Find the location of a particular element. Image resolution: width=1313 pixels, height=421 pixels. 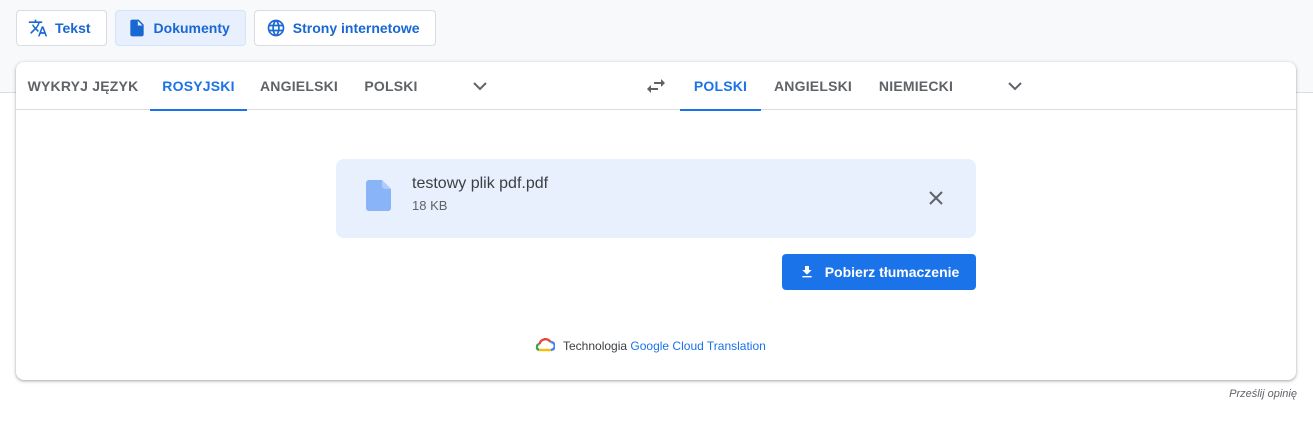

file-size: 18 KB is located at coordinates (430, 205).